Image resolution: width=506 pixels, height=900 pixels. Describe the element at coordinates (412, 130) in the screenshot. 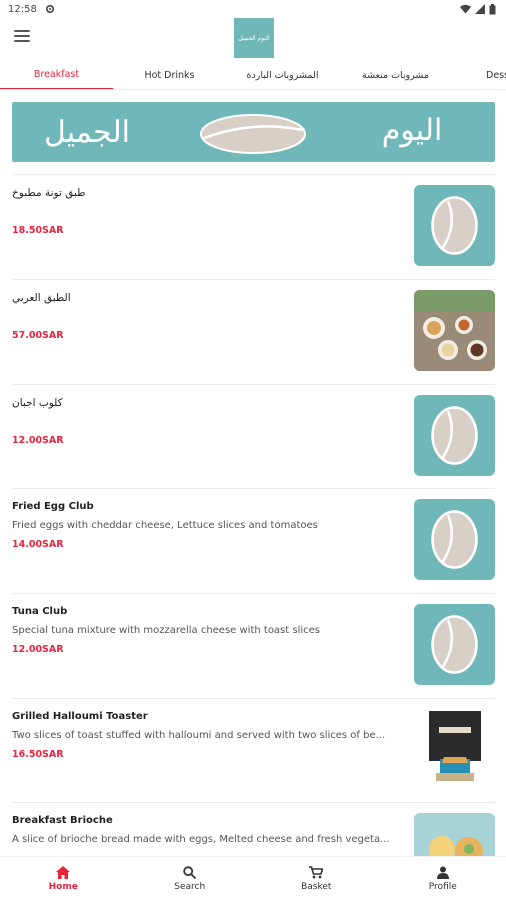

I see `banner-text-right: اليوم` at that location.